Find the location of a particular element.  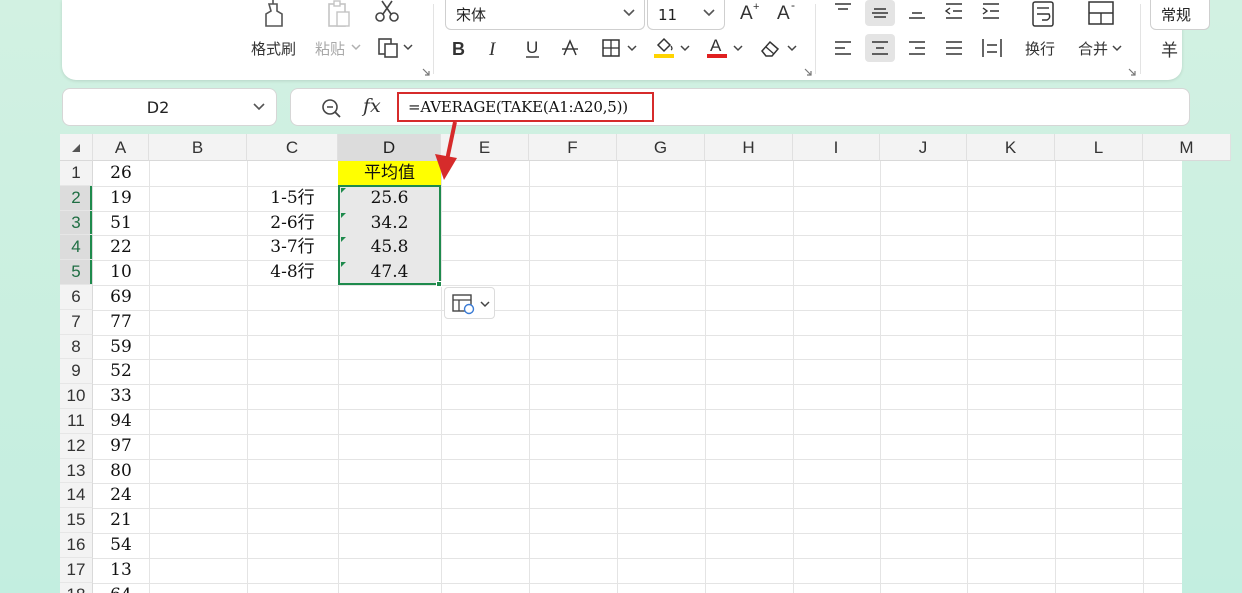

column-header-a: A is located at coordinates (121, 147).